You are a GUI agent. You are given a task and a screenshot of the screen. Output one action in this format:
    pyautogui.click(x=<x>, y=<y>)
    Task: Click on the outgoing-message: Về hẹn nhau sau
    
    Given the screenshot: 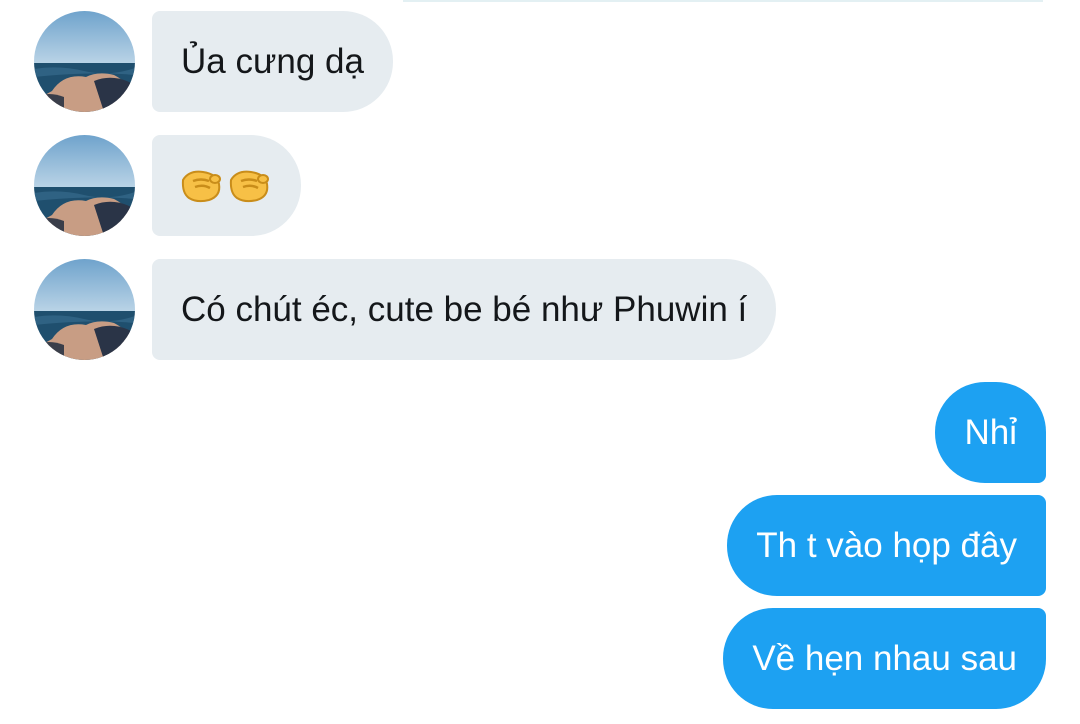 What is the action you would take?
    pyautogui.click(x=884, y=658)
    